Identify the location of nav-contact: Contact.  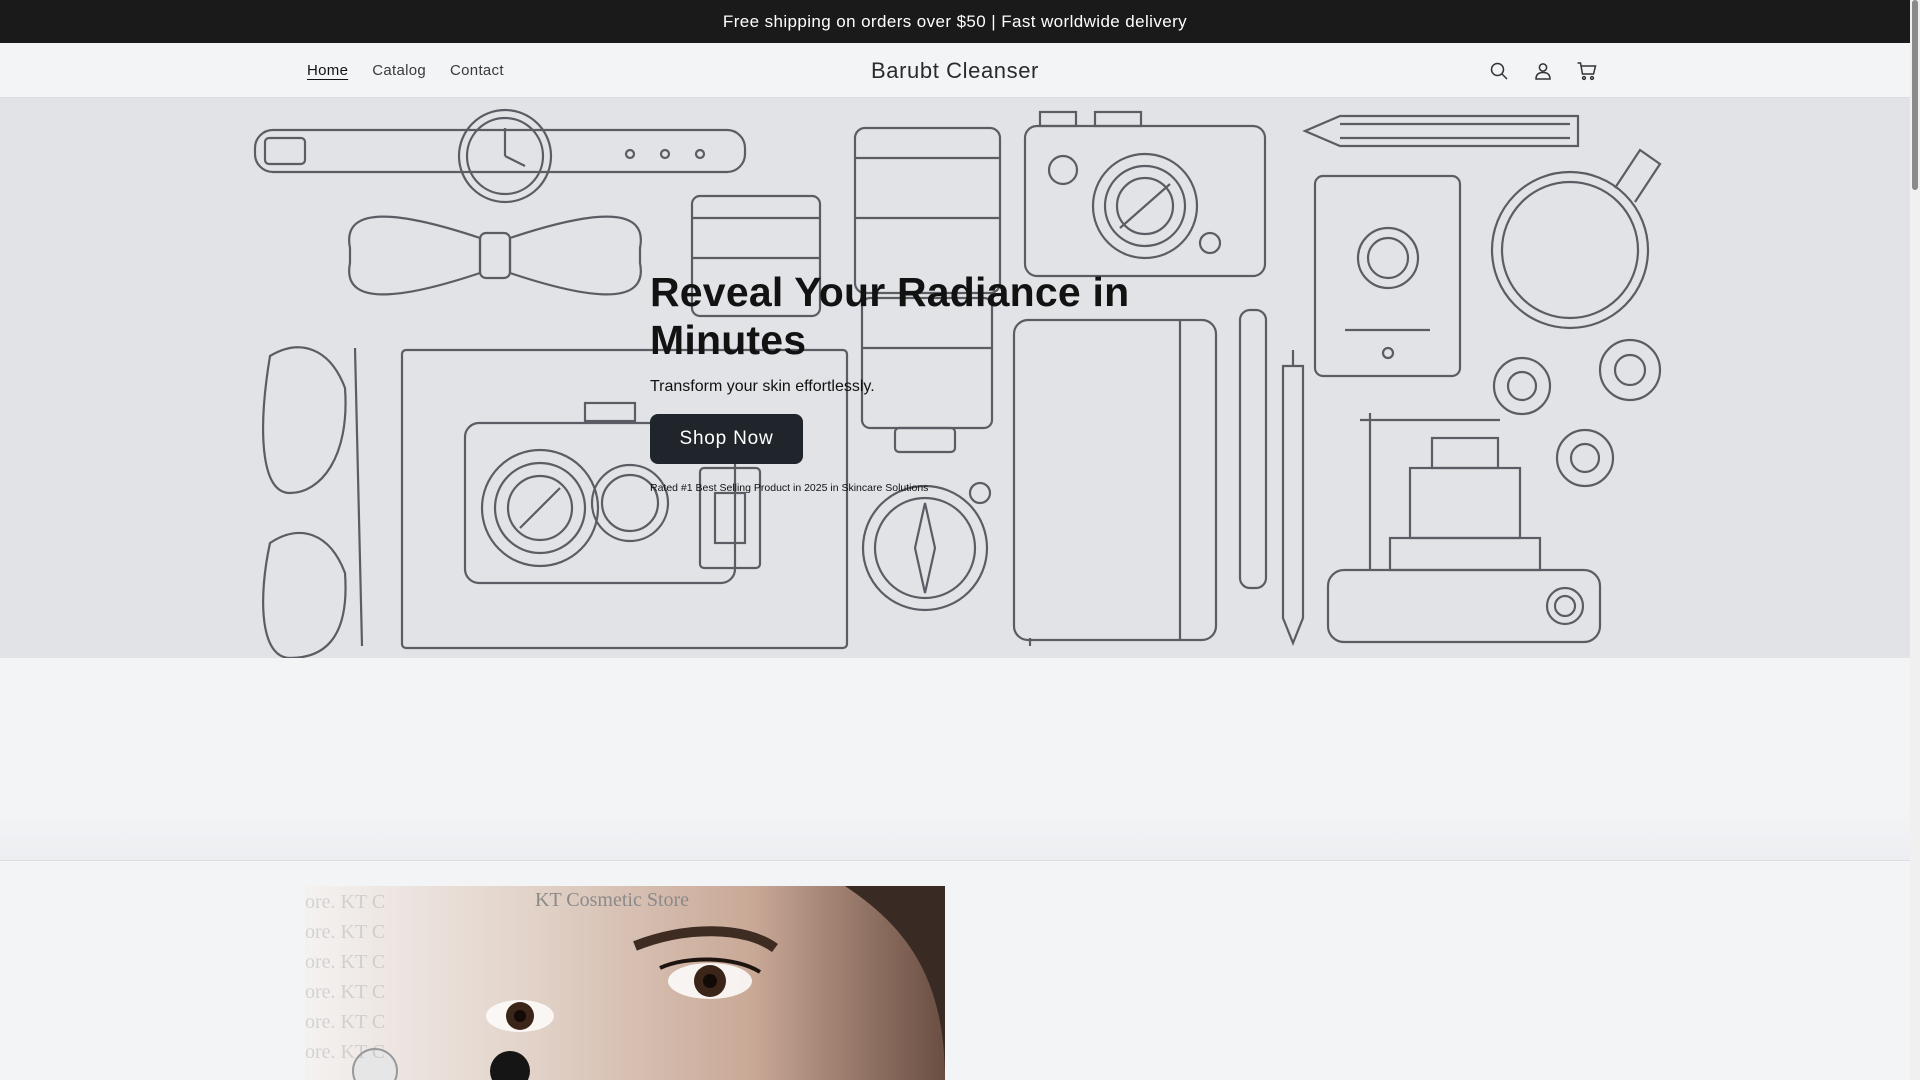
(477, 70).